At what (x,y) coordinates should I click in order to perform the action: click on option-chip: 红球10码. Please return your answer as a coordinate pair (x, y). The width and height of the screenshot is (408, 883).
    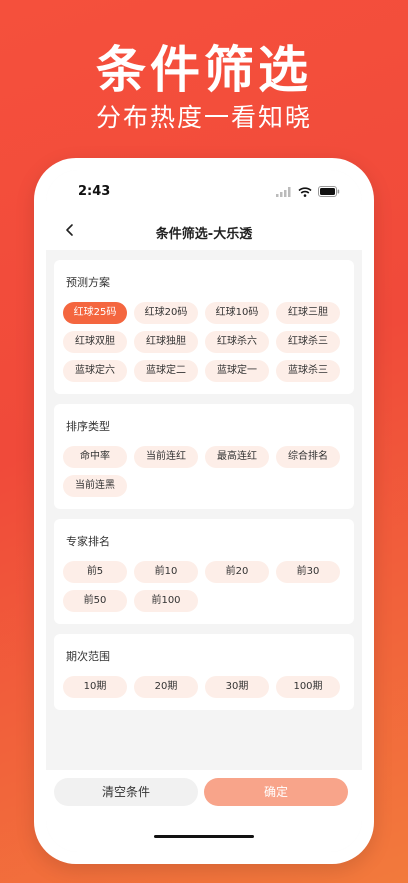
    Looking at the image, I should click on (237, 313).